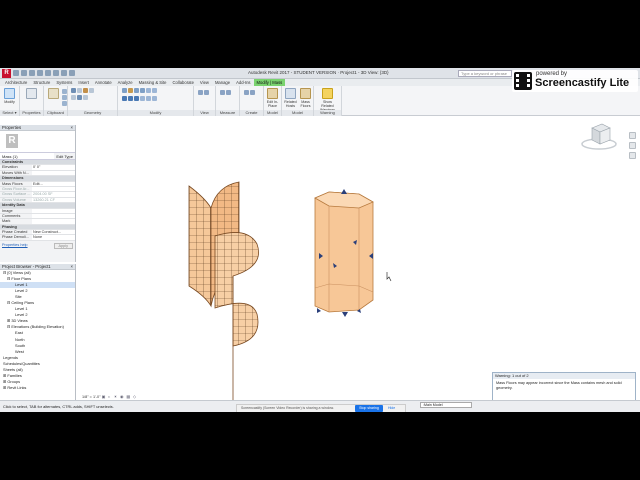 The height and width of the screenshot is (480, 640). What do you see at coordinates (148, 98) in the screenshot?
I see `array-icon` at bounding box center [148, 98].